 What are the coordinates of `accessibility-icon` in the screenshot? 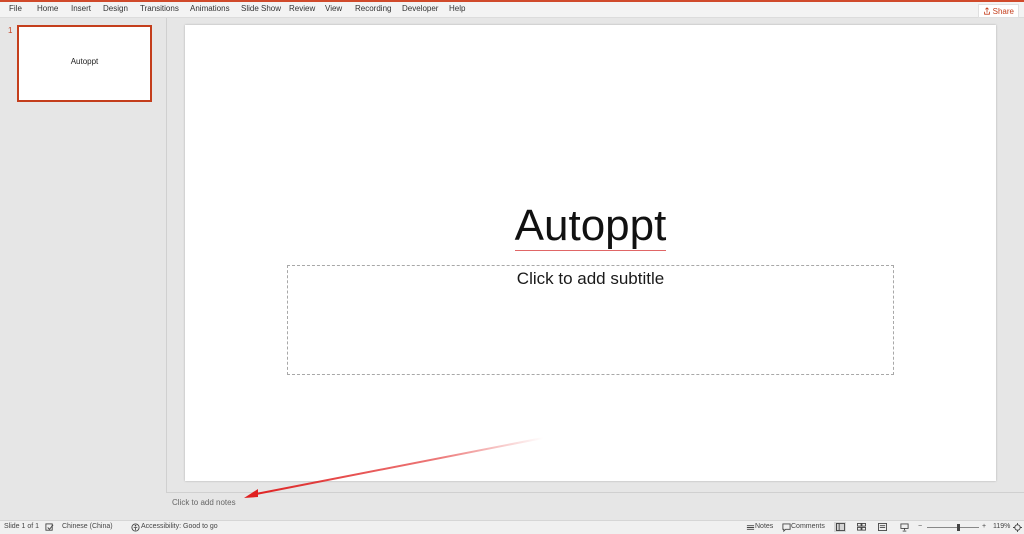 It's located at (135, 527).